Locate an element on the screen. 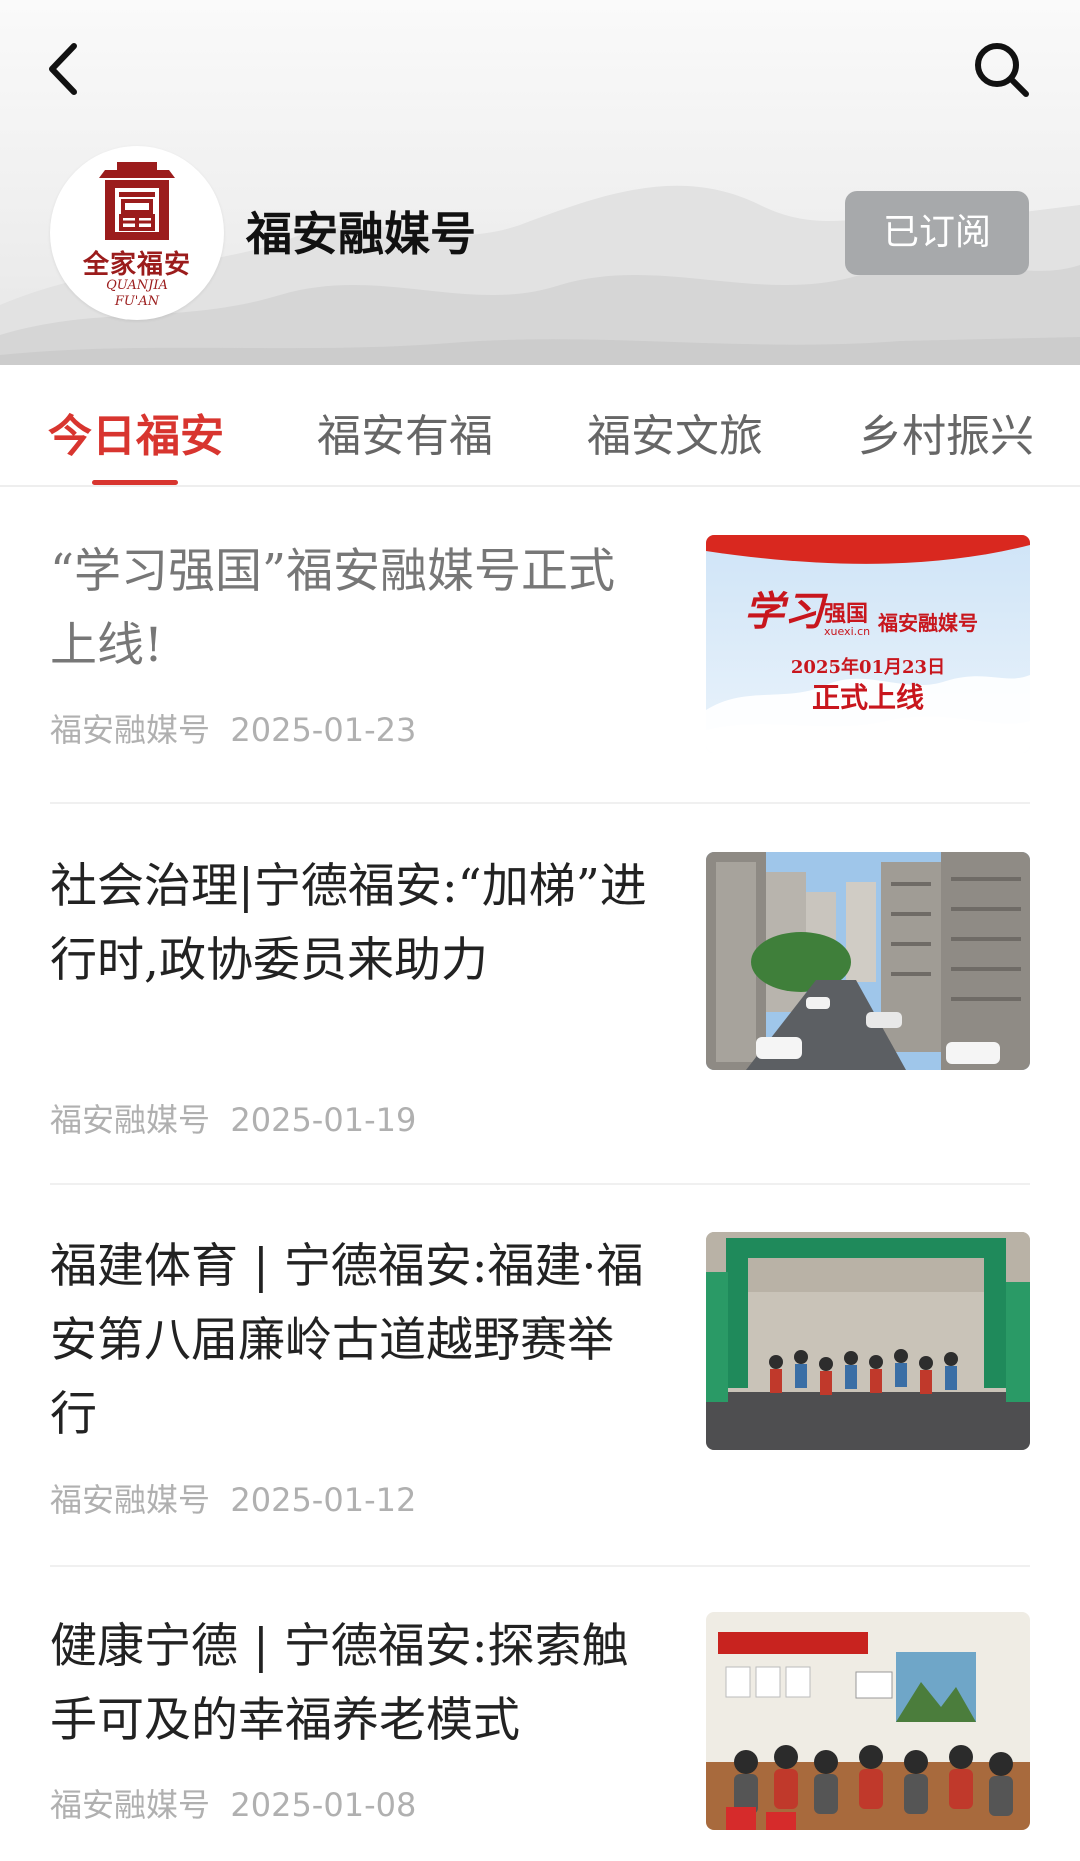  tab-today-fuan: 今日福安 is located at coordinates (136, 432).